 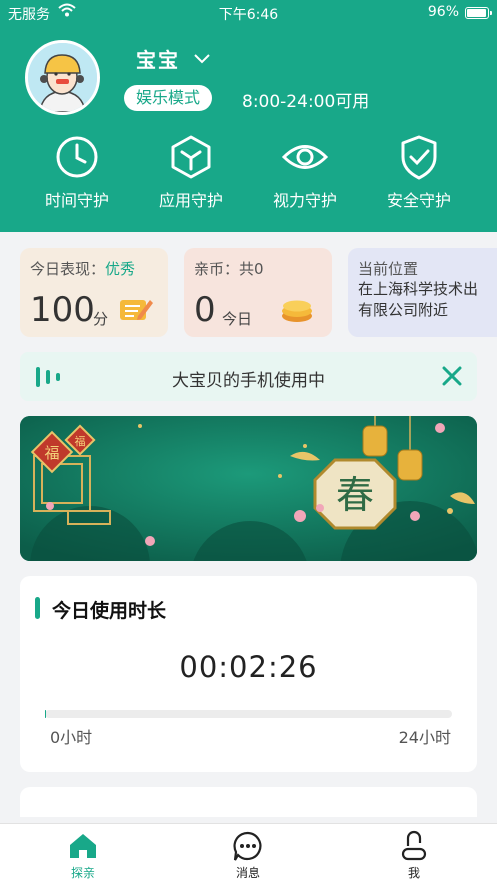 I want to click on usage-title: 今日使用时长, so click(x=109, y=611).